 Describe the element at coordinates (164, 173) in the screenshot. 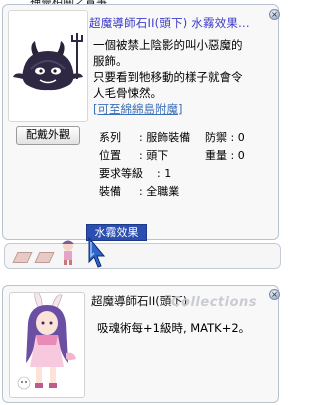

I see `stat-value: : 1` at that location.